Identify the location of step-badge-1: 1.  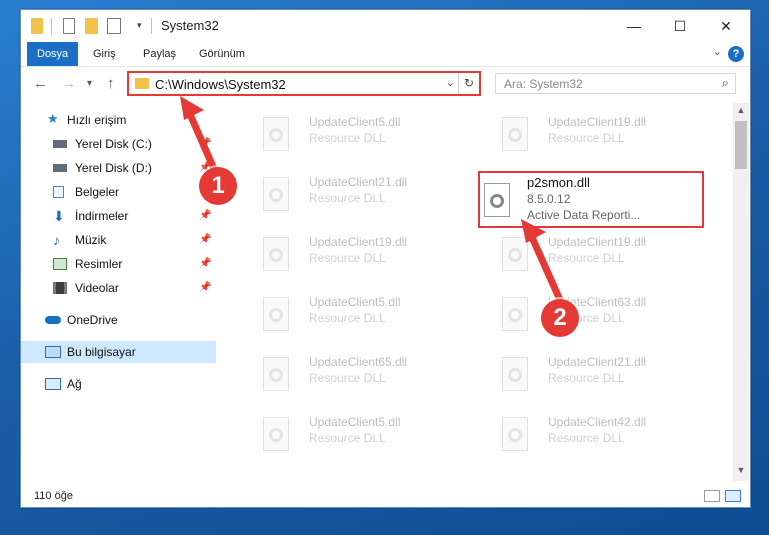
(218, 186).